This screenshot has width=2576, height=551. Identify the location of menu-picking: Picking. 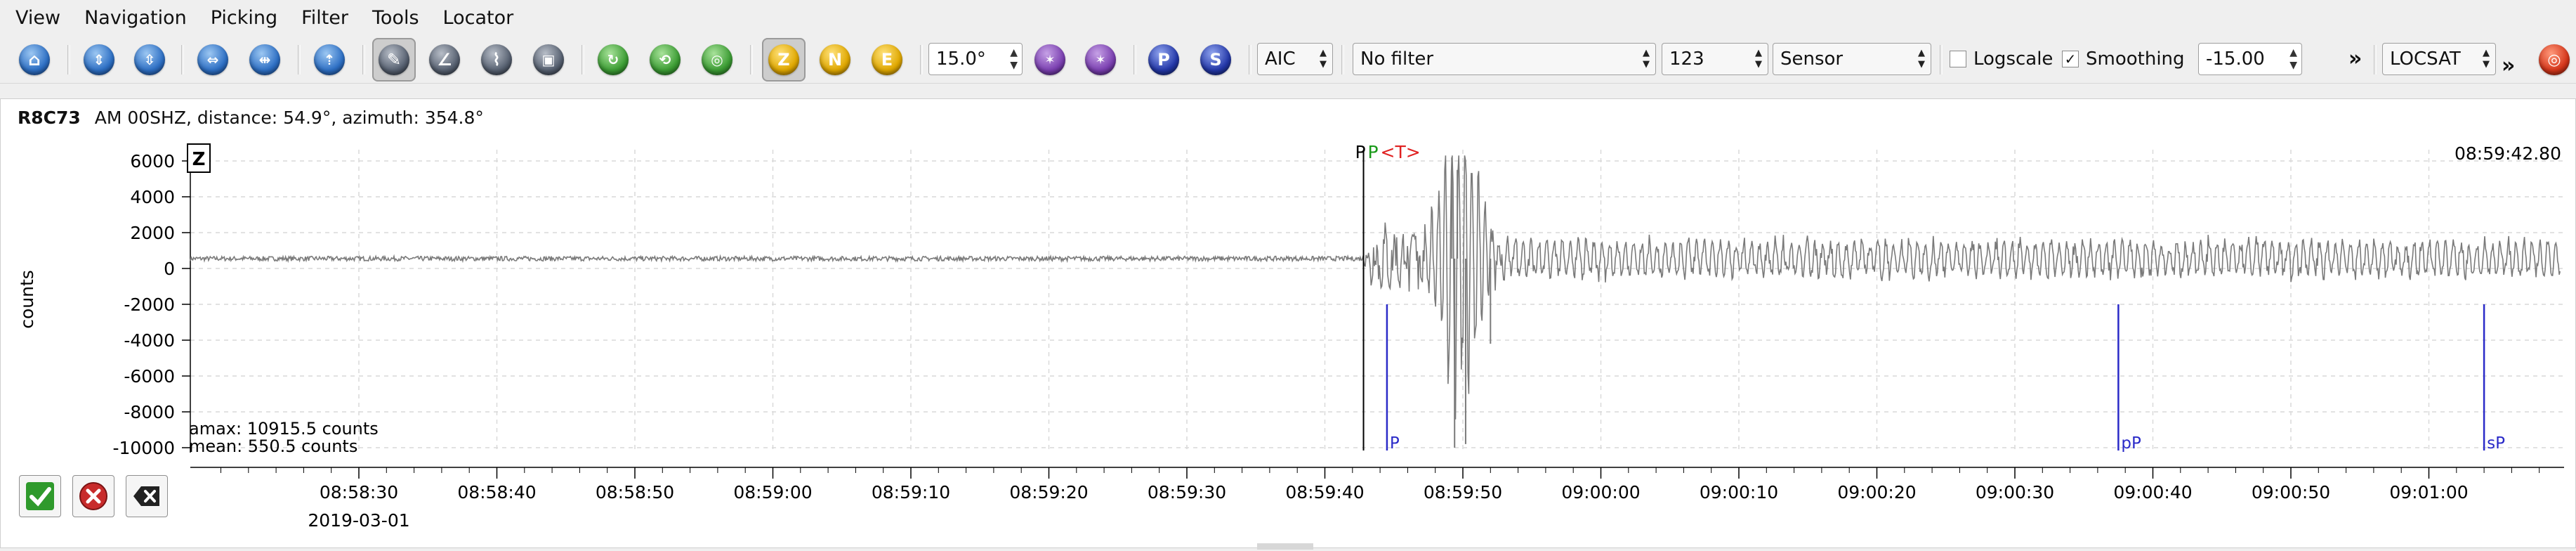
(242, 18).